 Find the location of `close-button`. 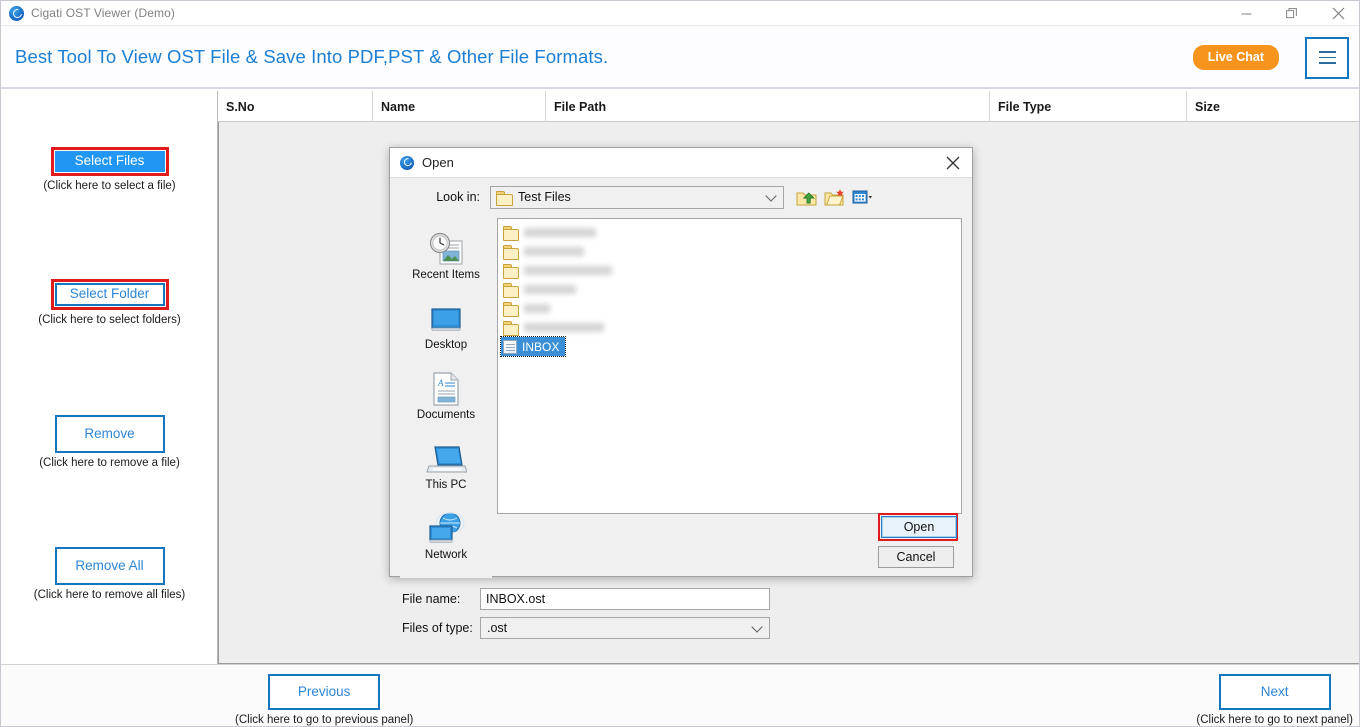

close-button is located at coordinates (1337, 13).